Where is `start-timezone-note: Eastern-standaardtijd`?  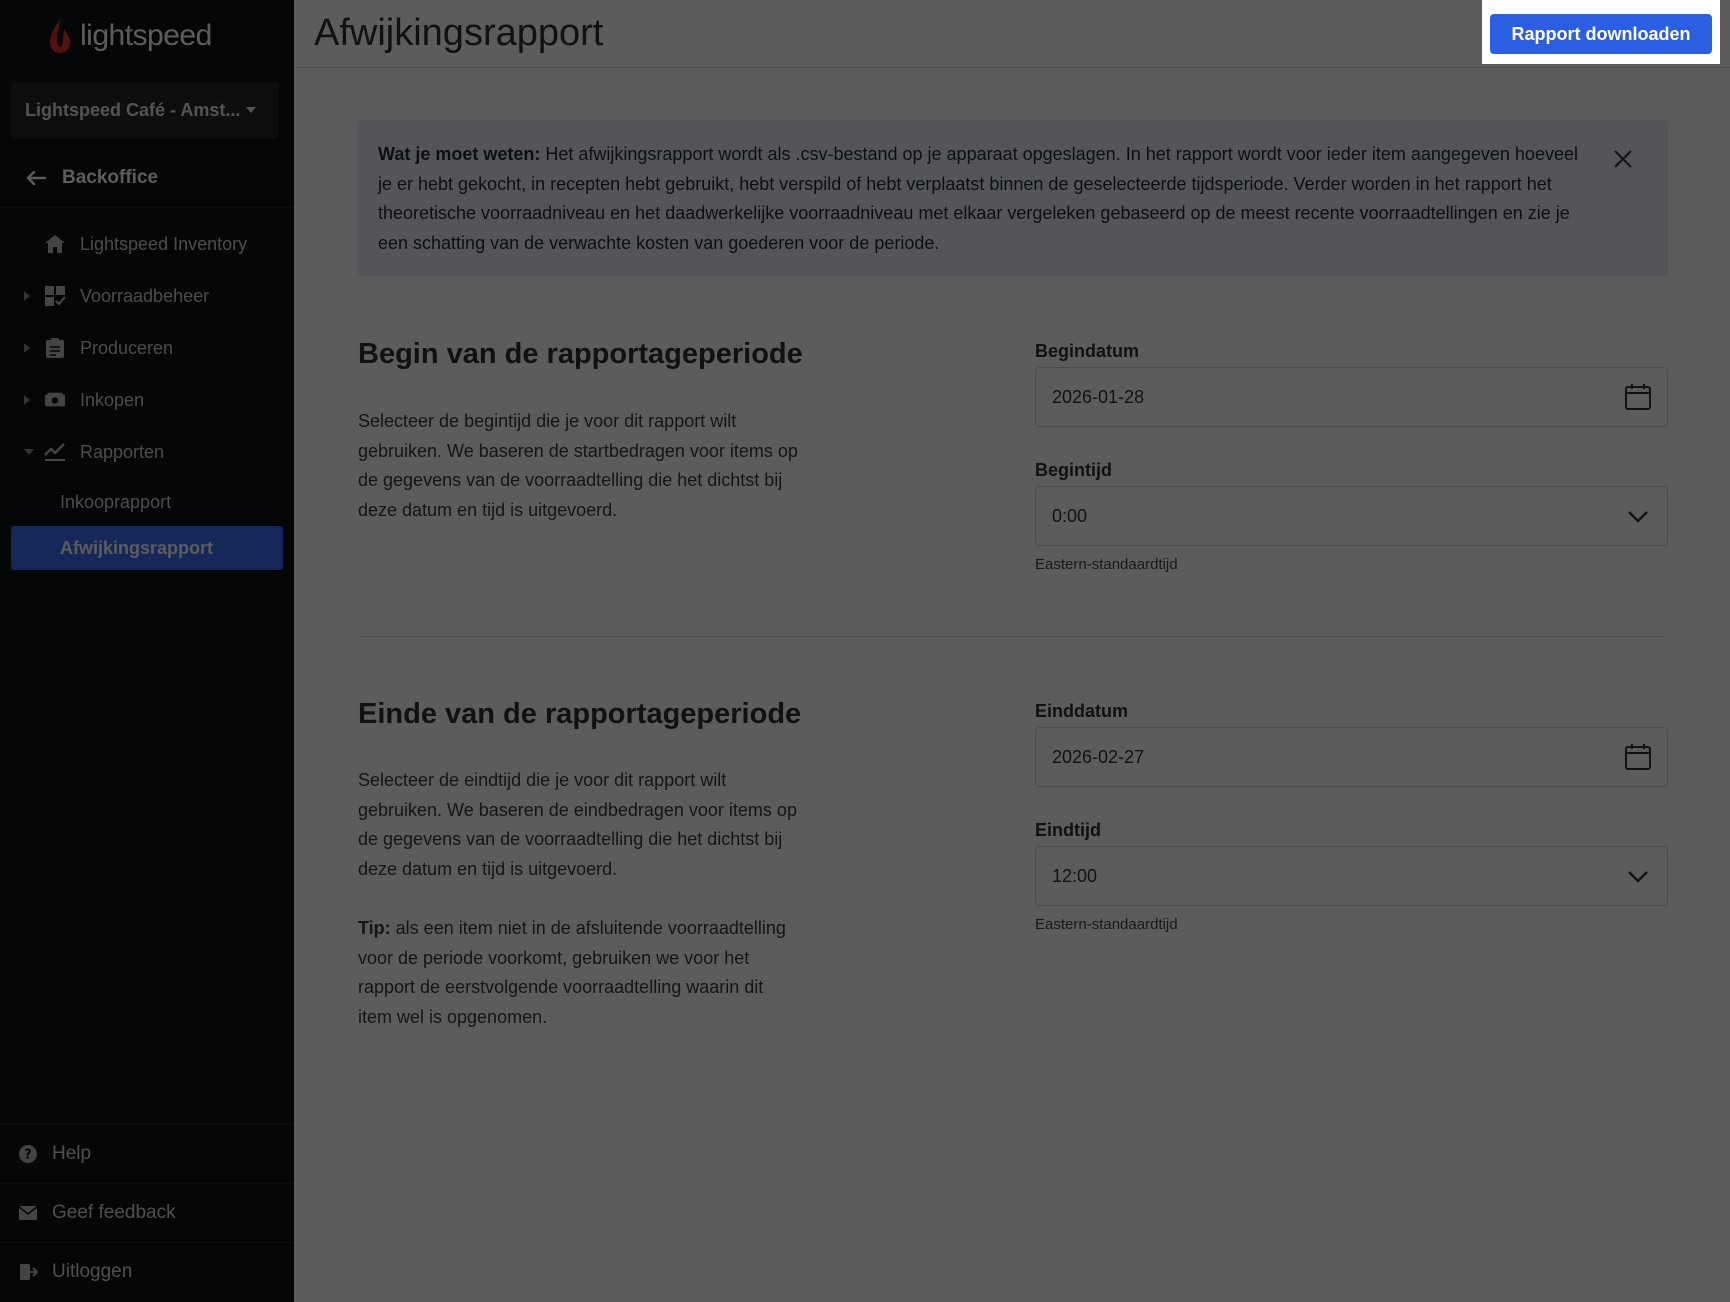 start-timezone-note: Eastern-standaardtijd is located at coordinates (1106, 564).